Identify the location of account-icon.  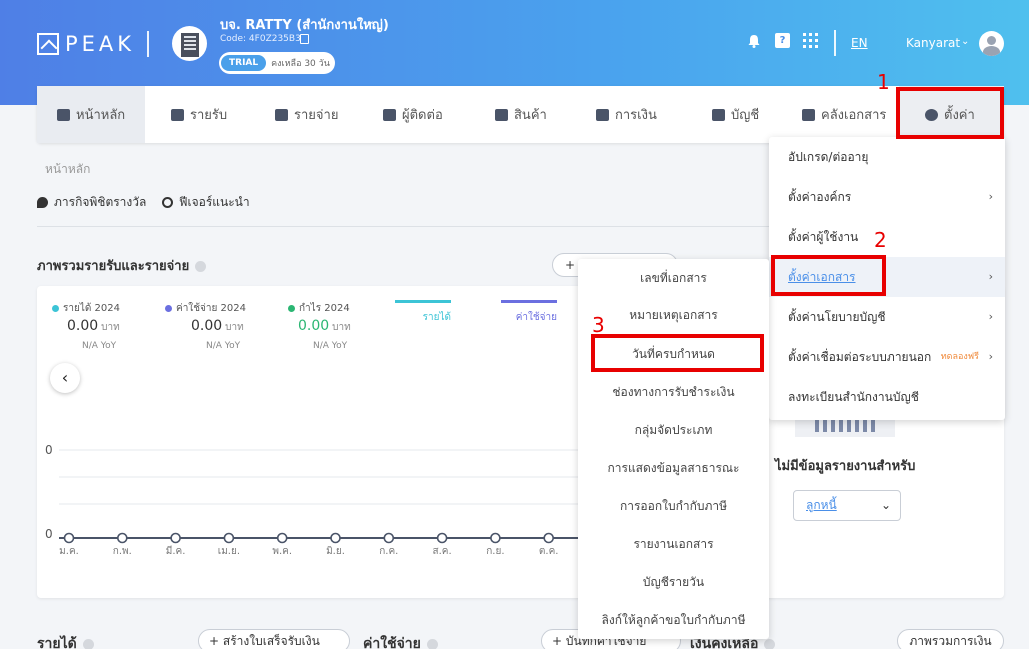
(718, 114).